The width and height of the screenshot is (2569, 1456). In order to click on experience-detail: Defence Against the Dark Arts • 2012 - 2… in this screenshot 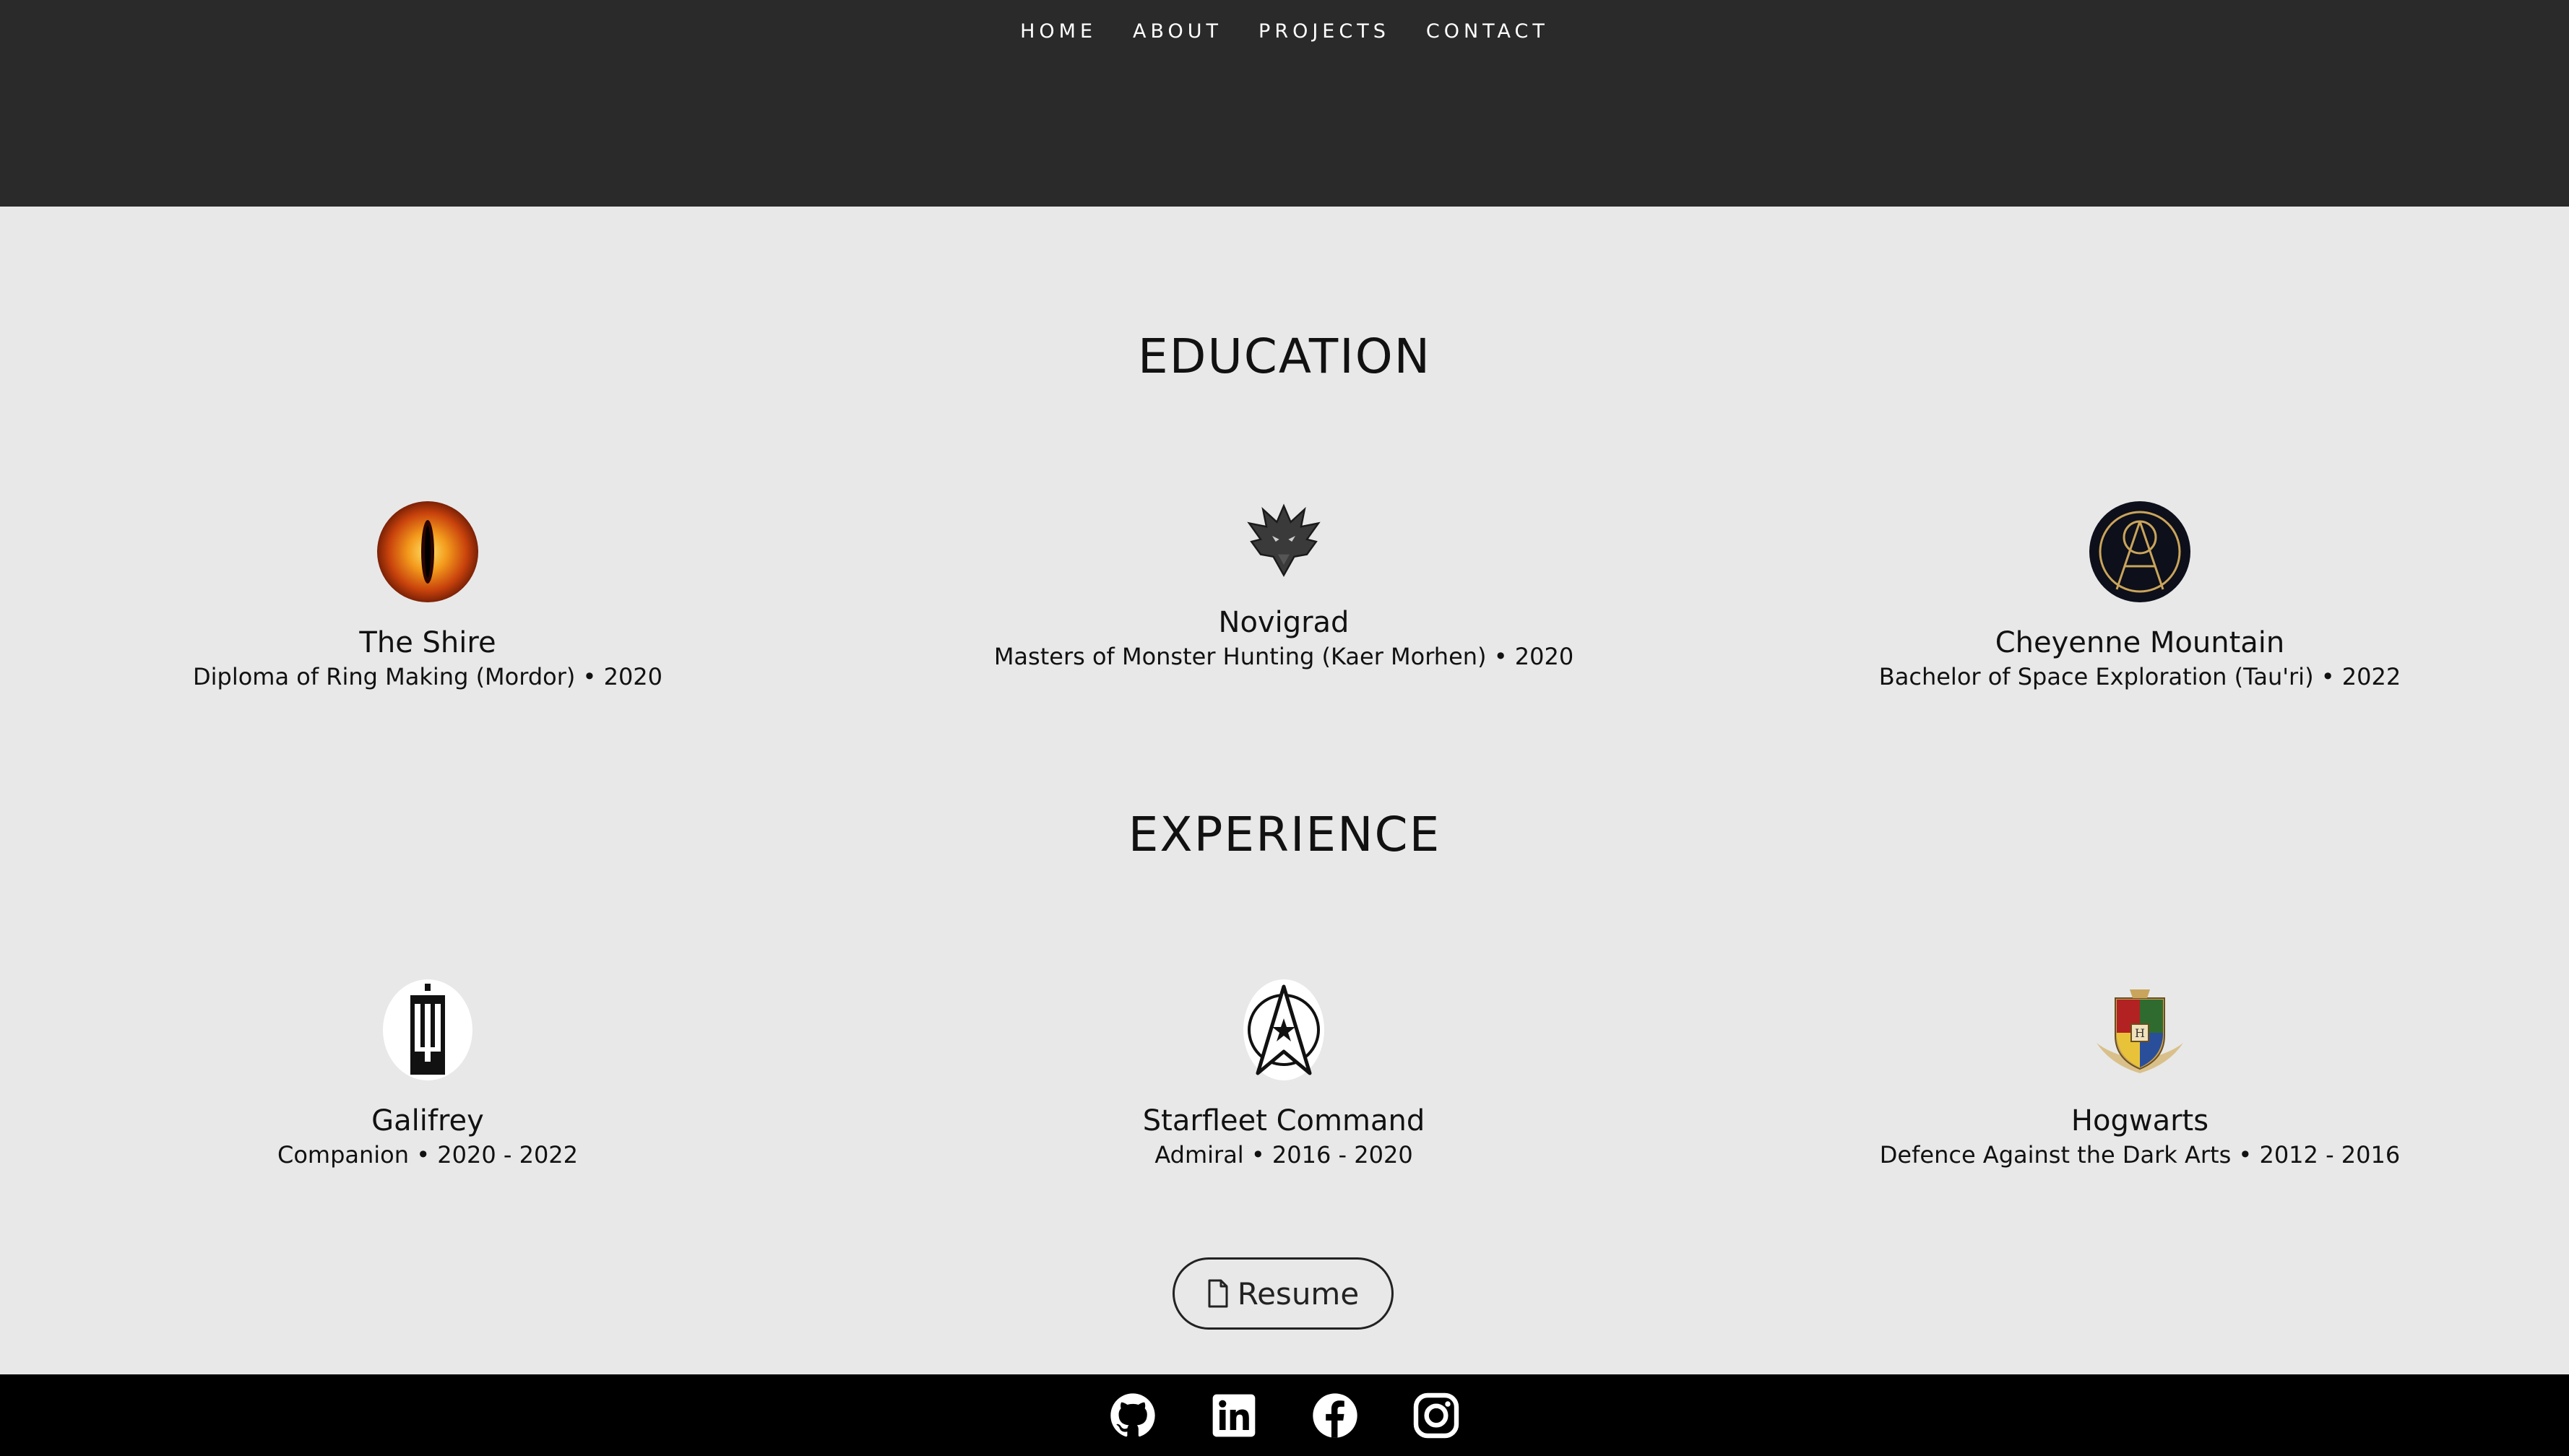, I will do `click(2140, 1155)`.